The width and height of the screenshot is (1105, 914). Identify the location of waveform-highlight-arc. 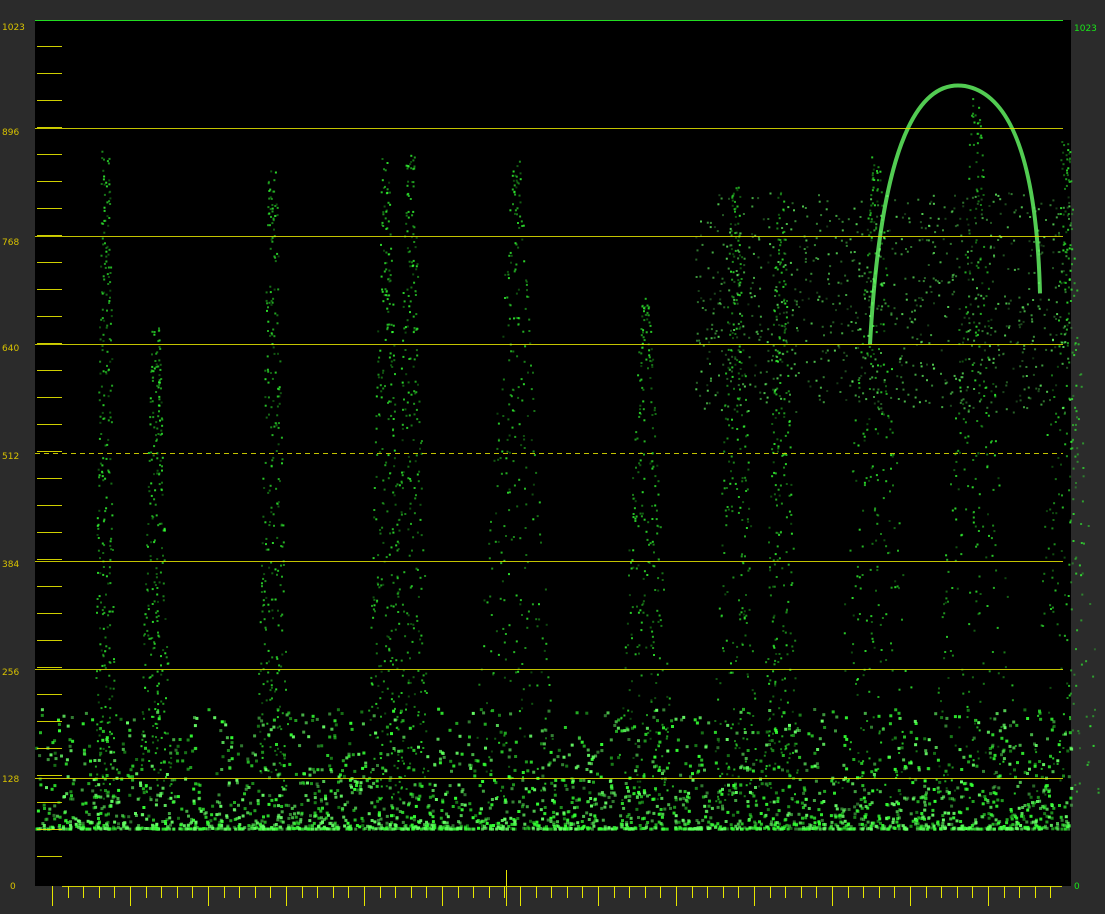
(955, 214).